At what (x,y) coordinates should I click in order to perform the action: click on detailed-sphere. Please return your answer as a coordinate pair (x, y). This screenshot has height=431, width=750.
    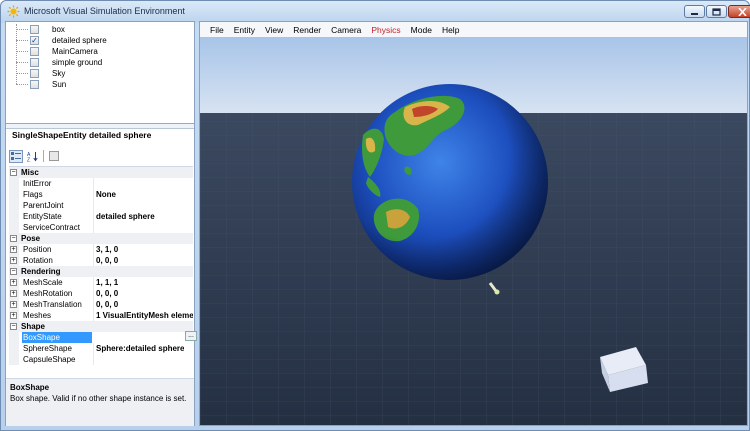
    Looking at the image, I should click on (450, 182).